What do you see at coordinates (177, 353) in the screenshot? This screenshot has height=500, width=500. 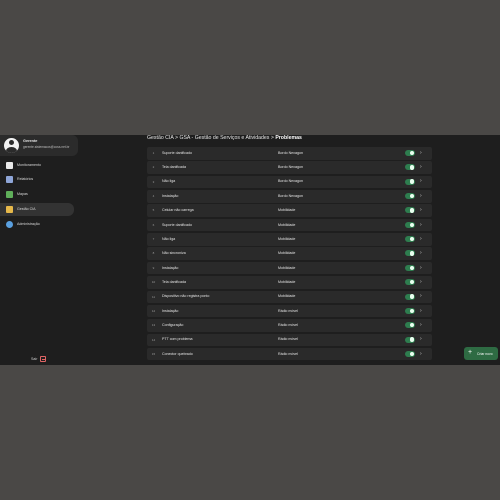 I see `problem-name: Conector quebrado` at bounding box center [177, 353].